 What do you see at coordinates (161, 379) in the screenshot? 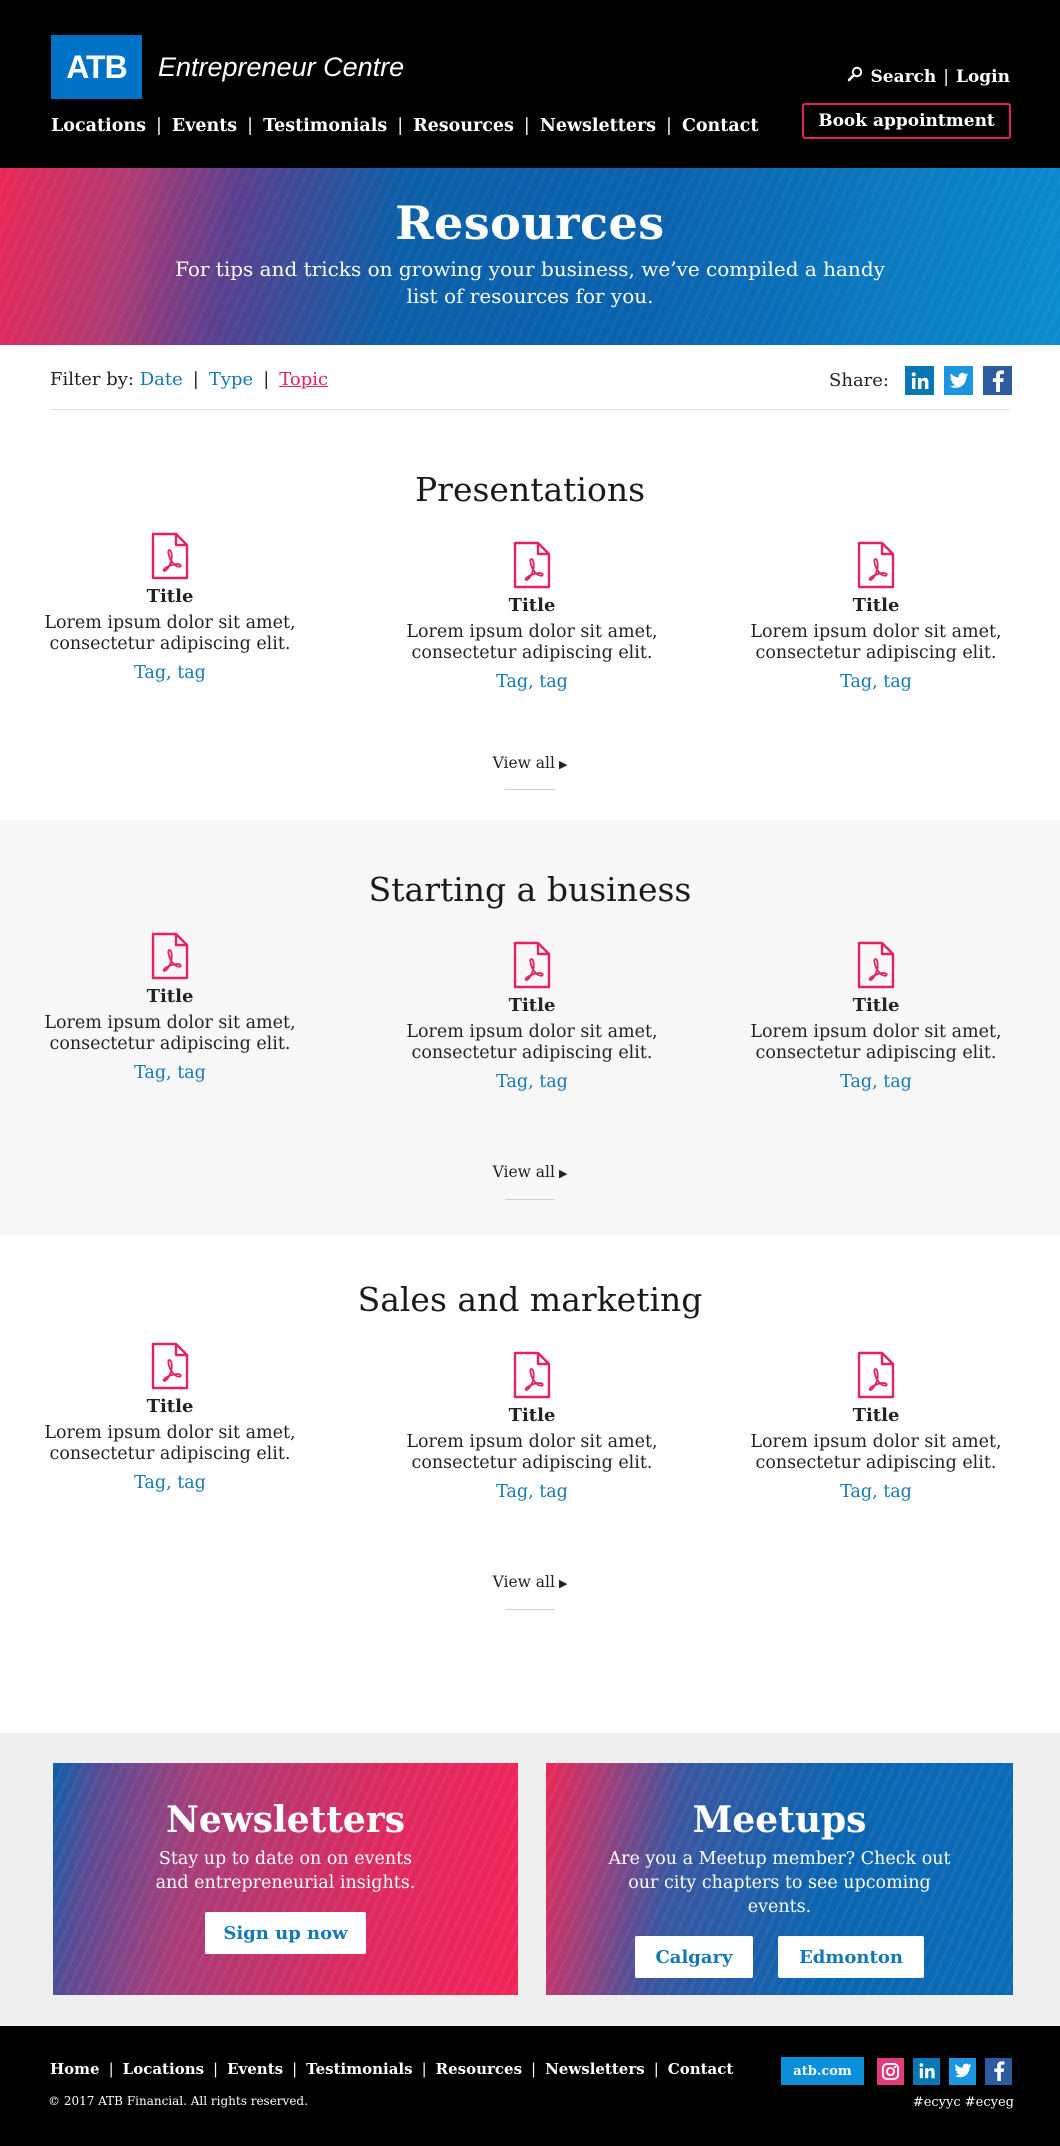
I see `filter-date: Date` at bounding box center [161, 379].